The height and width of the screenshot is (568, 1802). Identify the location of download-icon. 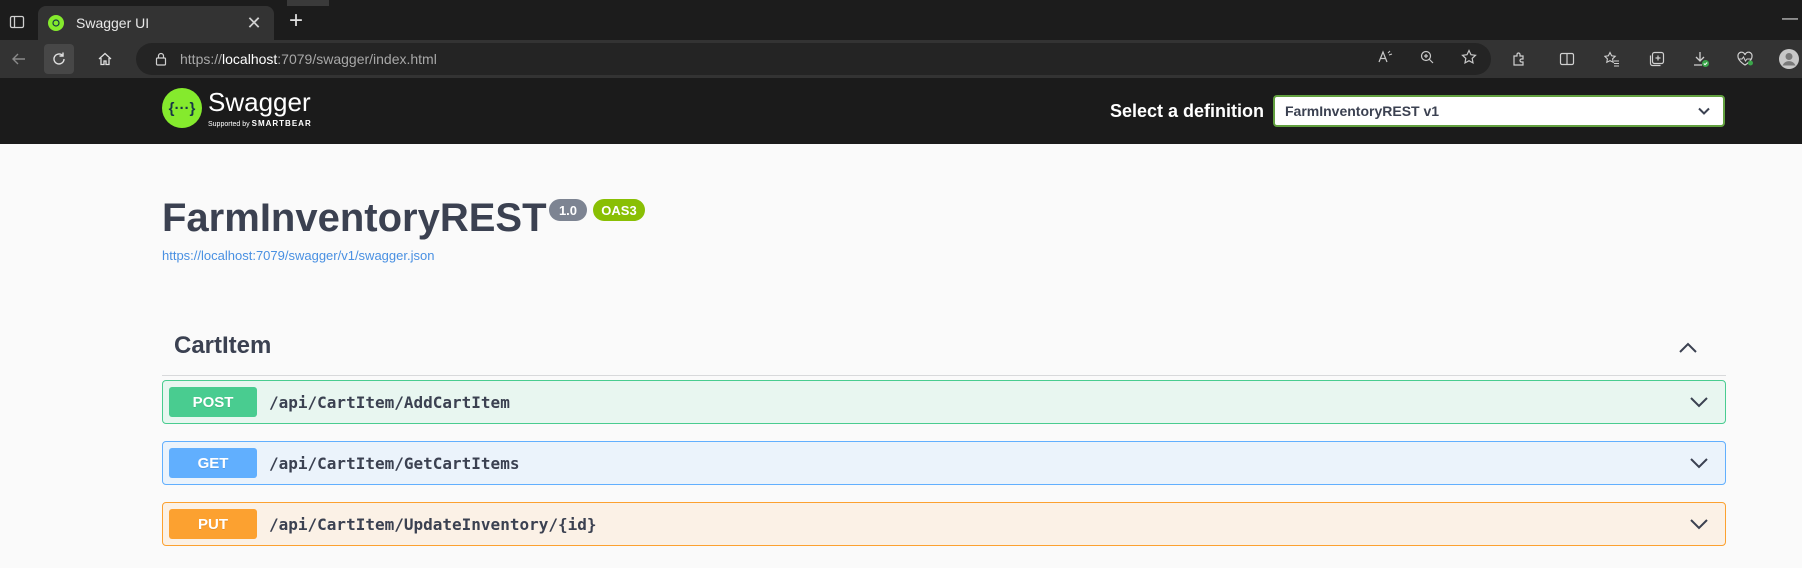
(1701, 59).